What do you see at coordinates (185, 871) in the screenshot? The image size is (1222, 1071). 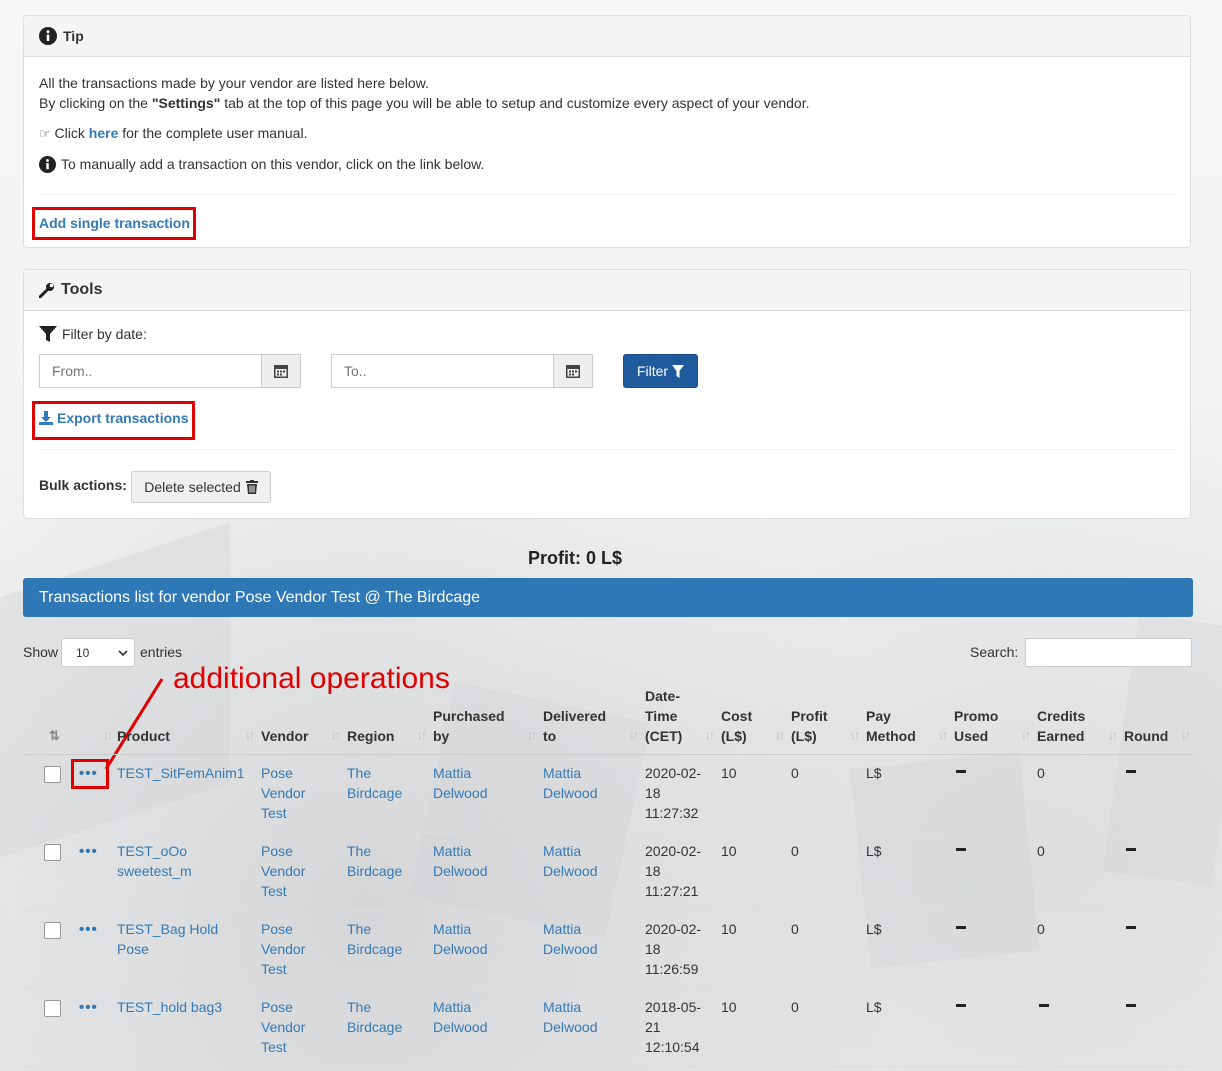 I see `product-link: TEST_oOo sweetest_m` at bounding box center [185, 871].